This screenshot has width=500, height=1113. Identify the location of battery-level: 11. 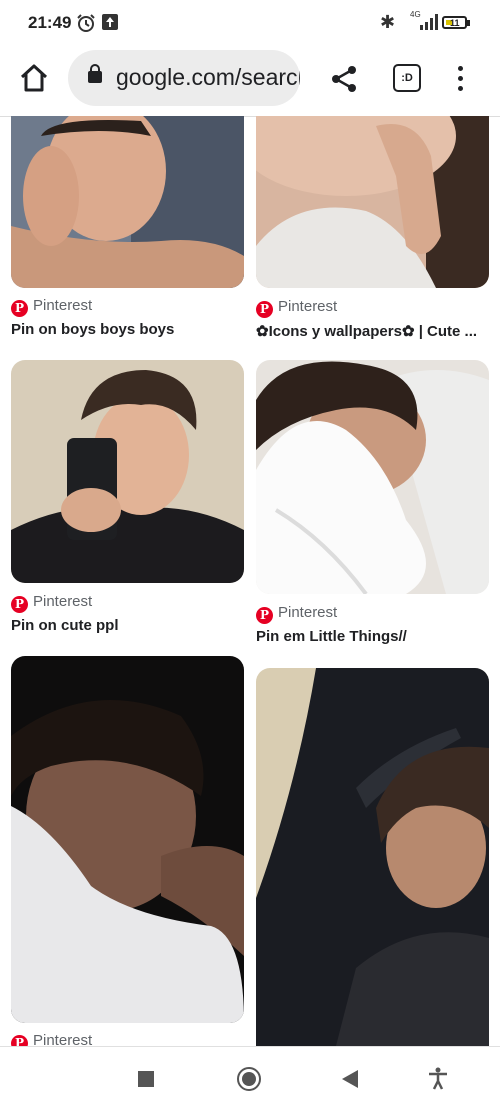
(455, 23).